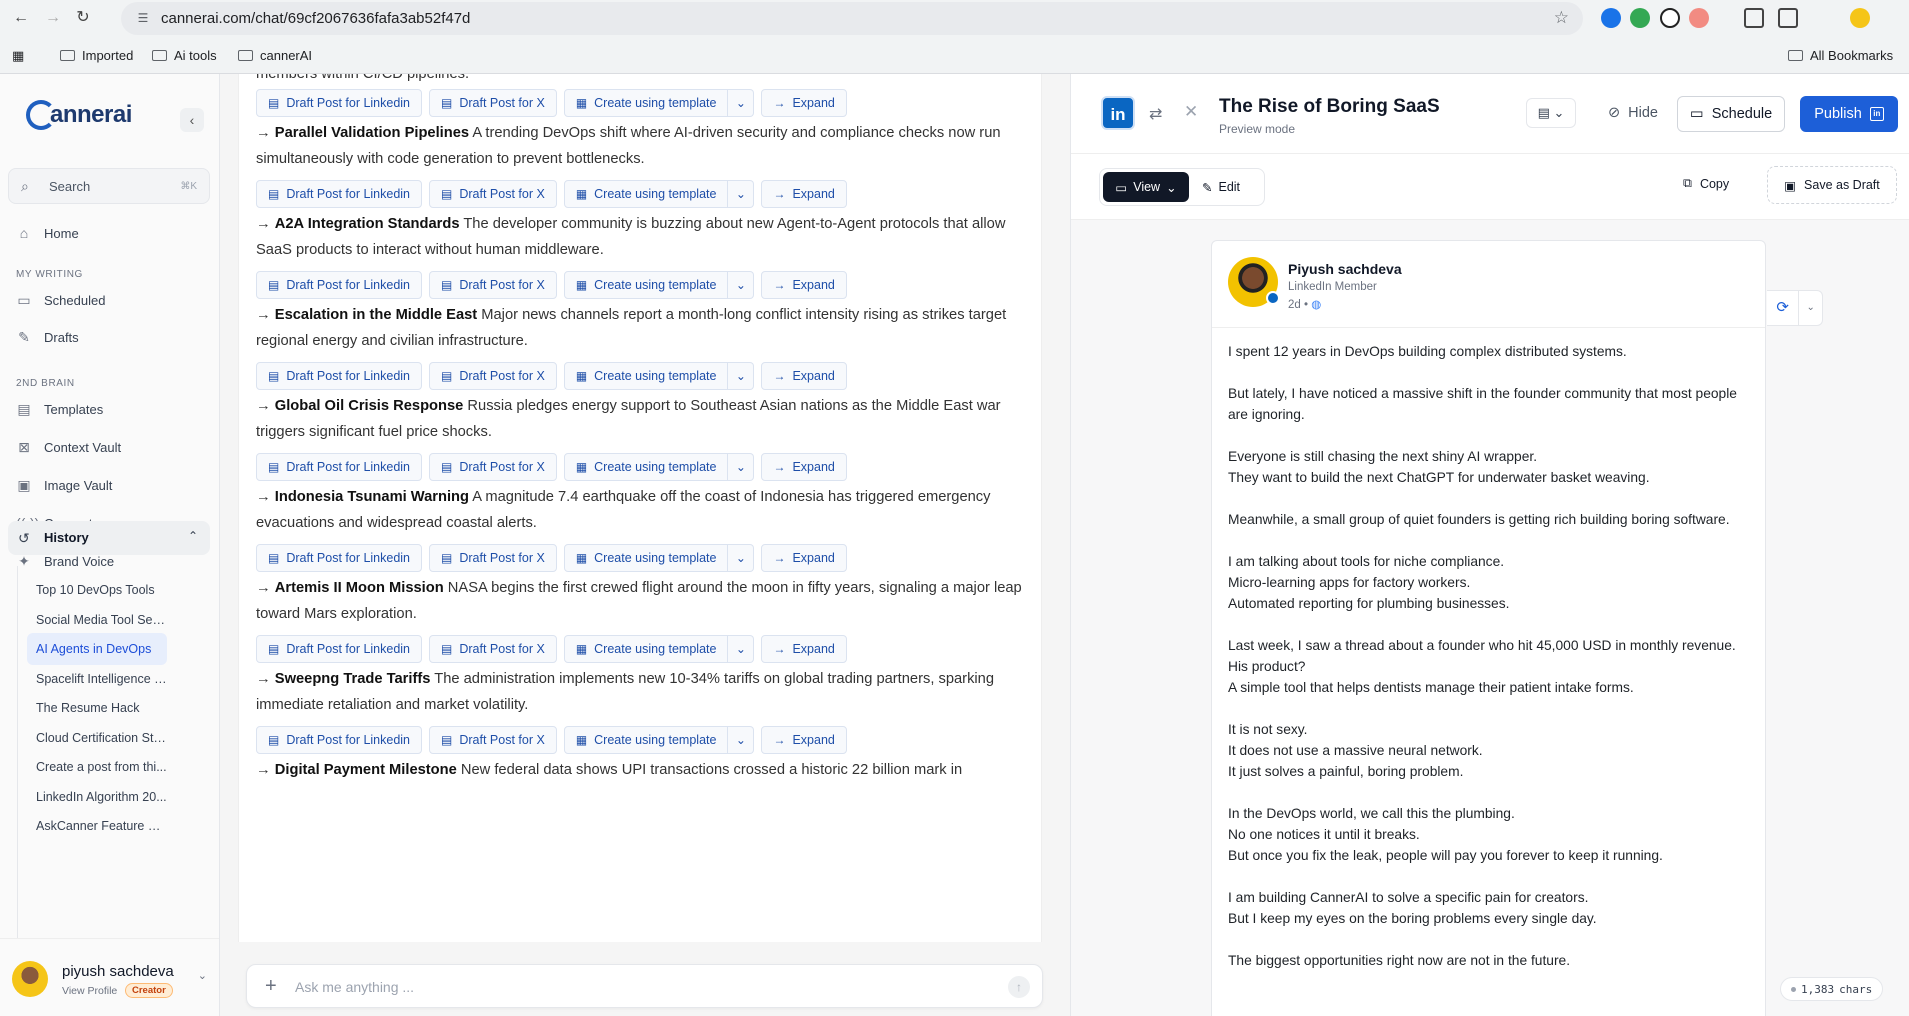 Image resolution: width=1909 pixels, height=1016 pixels. Describe the element at coordinates (1146, 187) in the screenshot. I see `view-button: ▭ View ⌄` at that location.